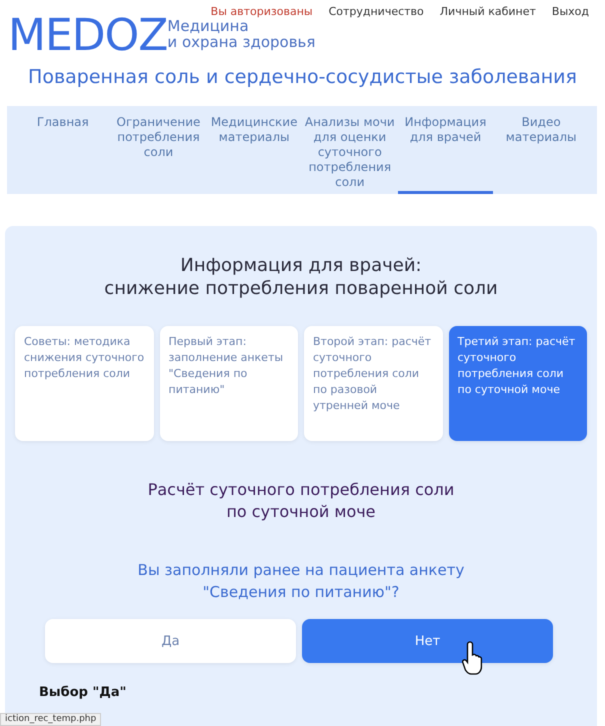 Image resolution: width=605 pixels, height=726 pixels. What do you see at coordinates (84, 383) in the screenshot?
I see `step-card: Советы: методика снижения суточного потребления соли` at bounding box center [84, 383].